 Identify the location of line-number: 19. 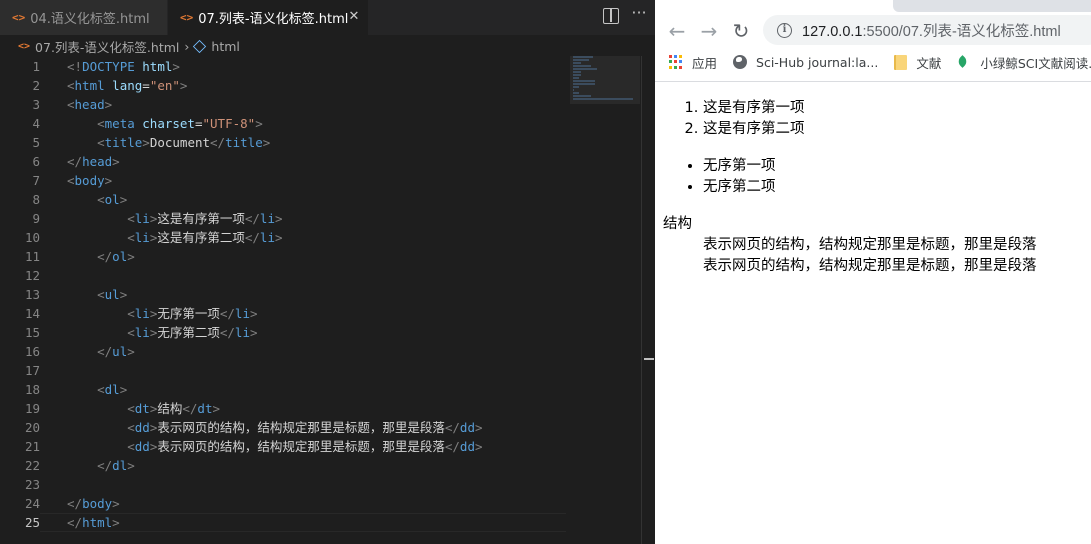
(32, 408).